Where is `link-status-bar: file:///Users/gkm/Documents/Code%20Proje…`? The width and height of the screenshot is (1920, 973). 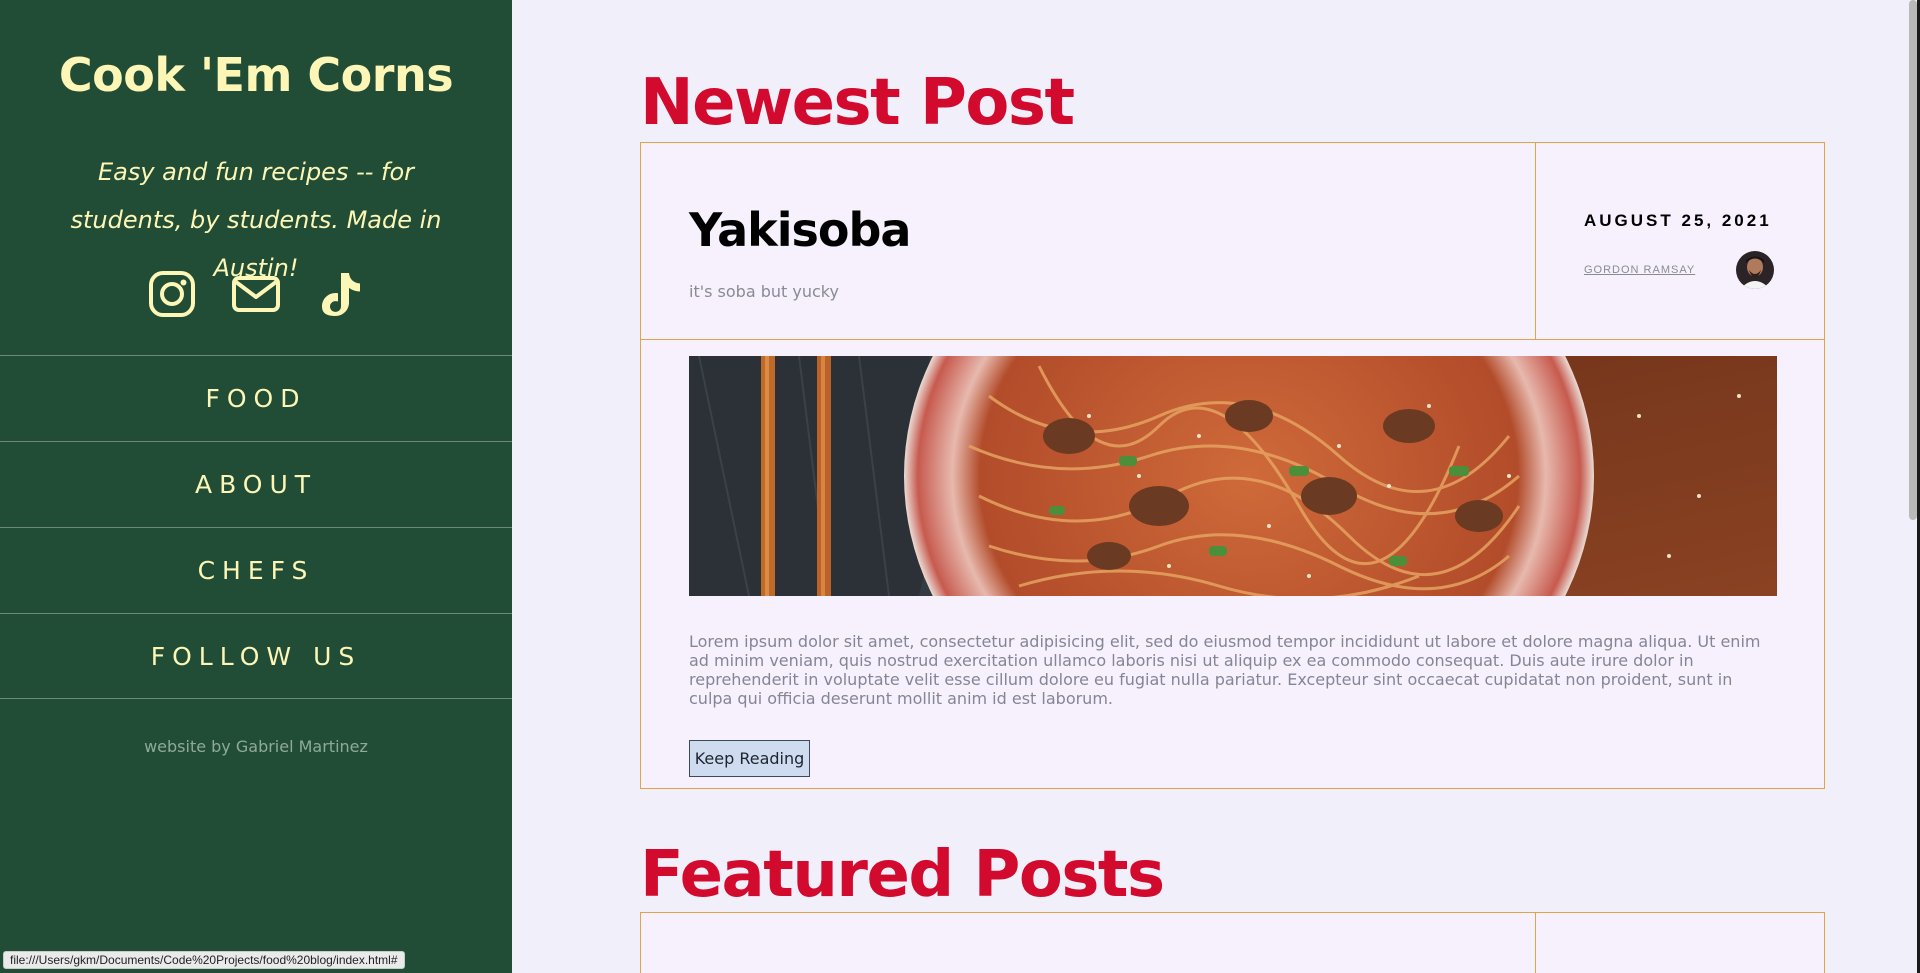
link-status-bar: file:///Users/gkm/Documents/Code%20Proje… is located at coordinates (204, 960).